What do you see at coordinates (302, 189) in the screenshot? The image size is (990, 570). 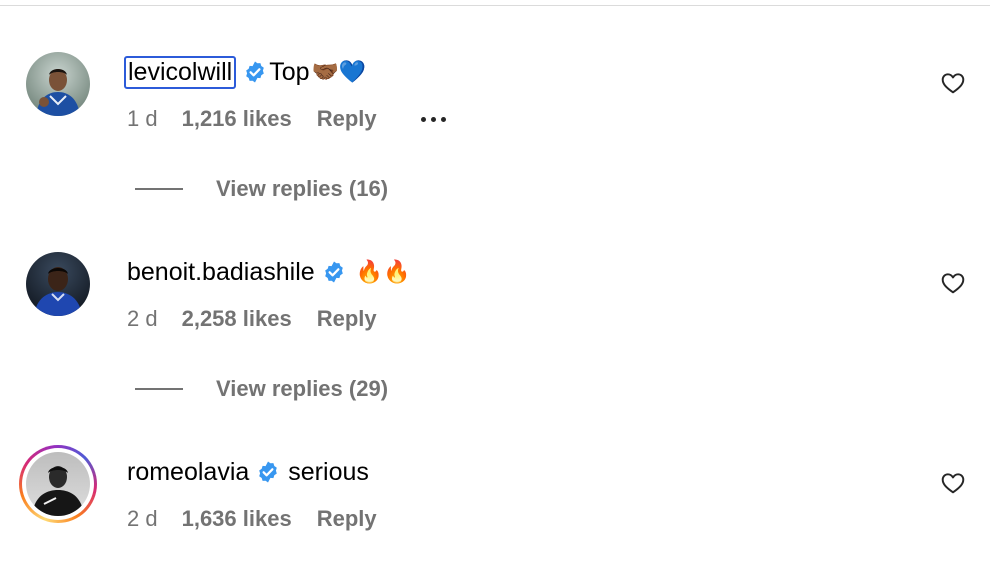 I see `view-replies-label: View replies (16)` at bounding box center [302, 189].